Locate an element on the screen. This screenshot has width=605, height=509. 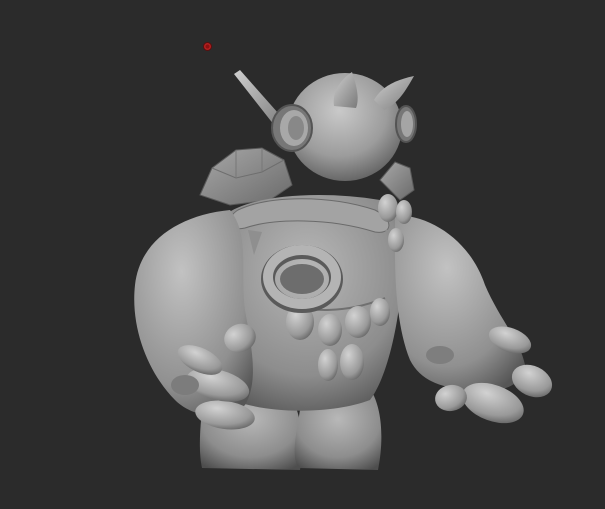
right-arm-part is located at coordinates (474, 319).